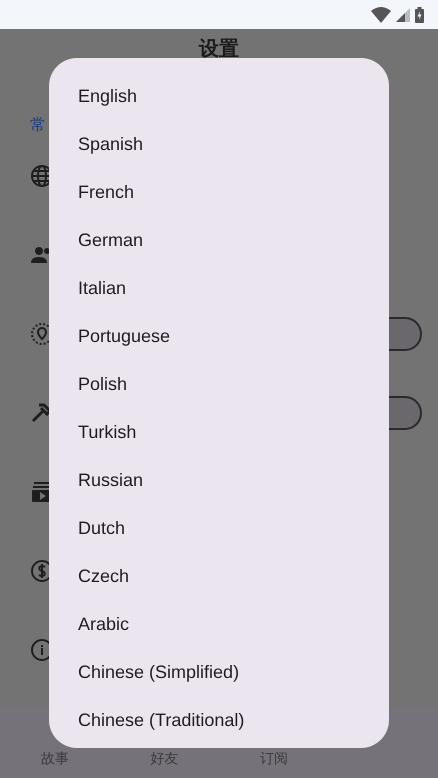  Describe the element at coordinates (219, 720) in the screenshot. I see `language-option: Chinese (Traditional)` at that location.